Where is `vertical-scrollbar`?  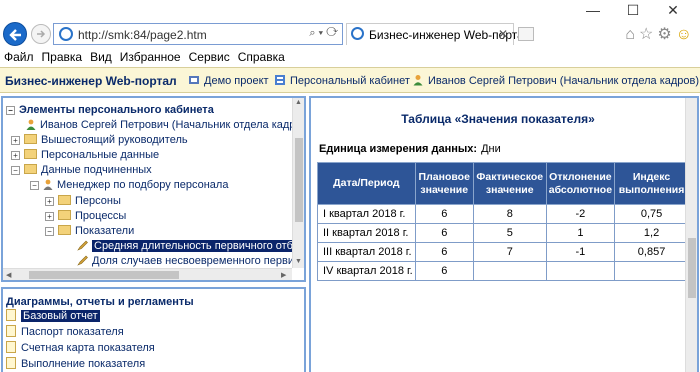
vertical-scrollbar is located at coordinates (691, 235).